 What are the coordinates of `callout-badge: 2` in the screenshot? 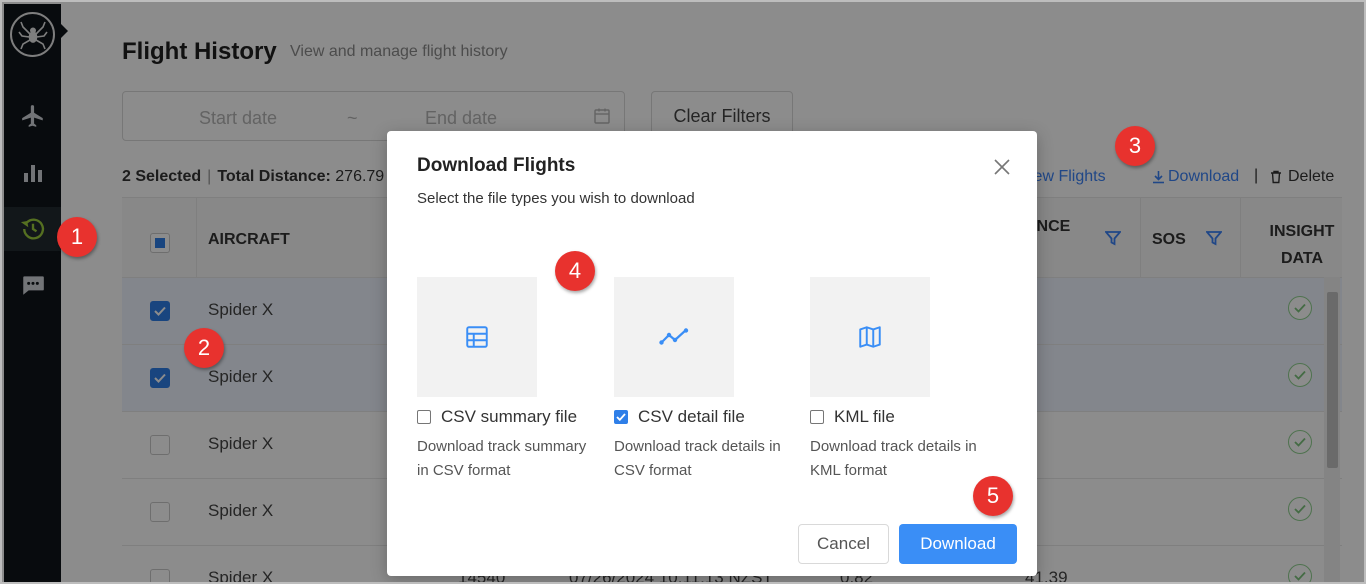 It's located at (204, 348).